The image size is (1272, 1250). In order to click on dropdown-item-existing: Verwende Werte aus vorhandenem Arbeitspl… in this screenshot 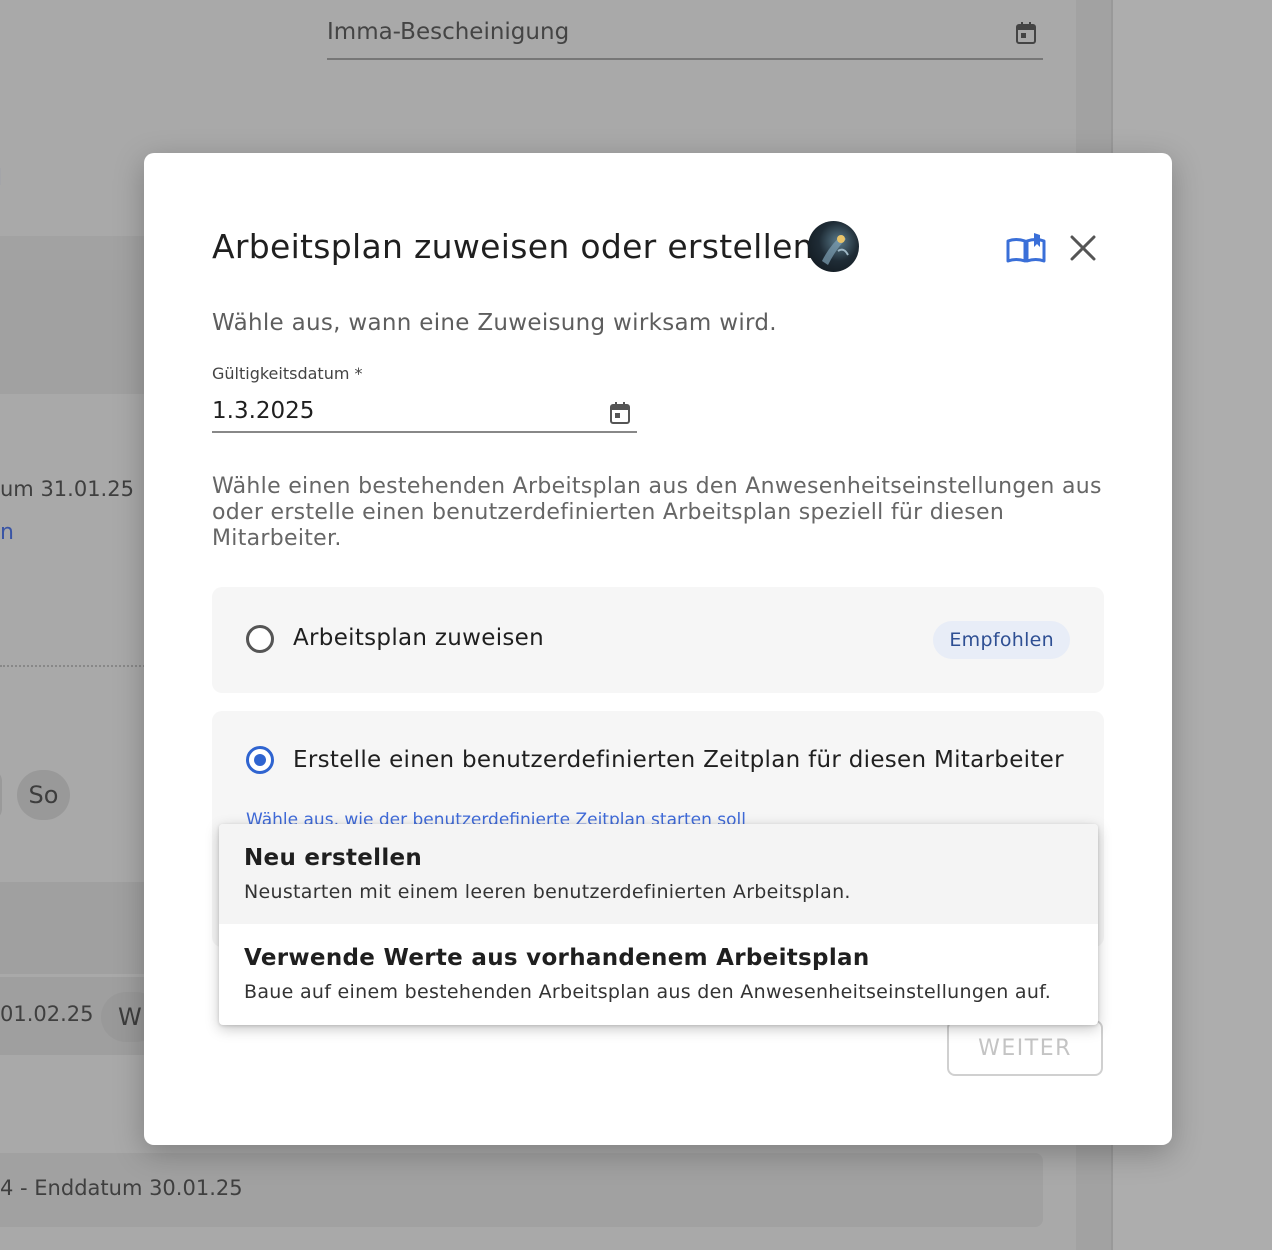, I will do `click(658, 974)`.